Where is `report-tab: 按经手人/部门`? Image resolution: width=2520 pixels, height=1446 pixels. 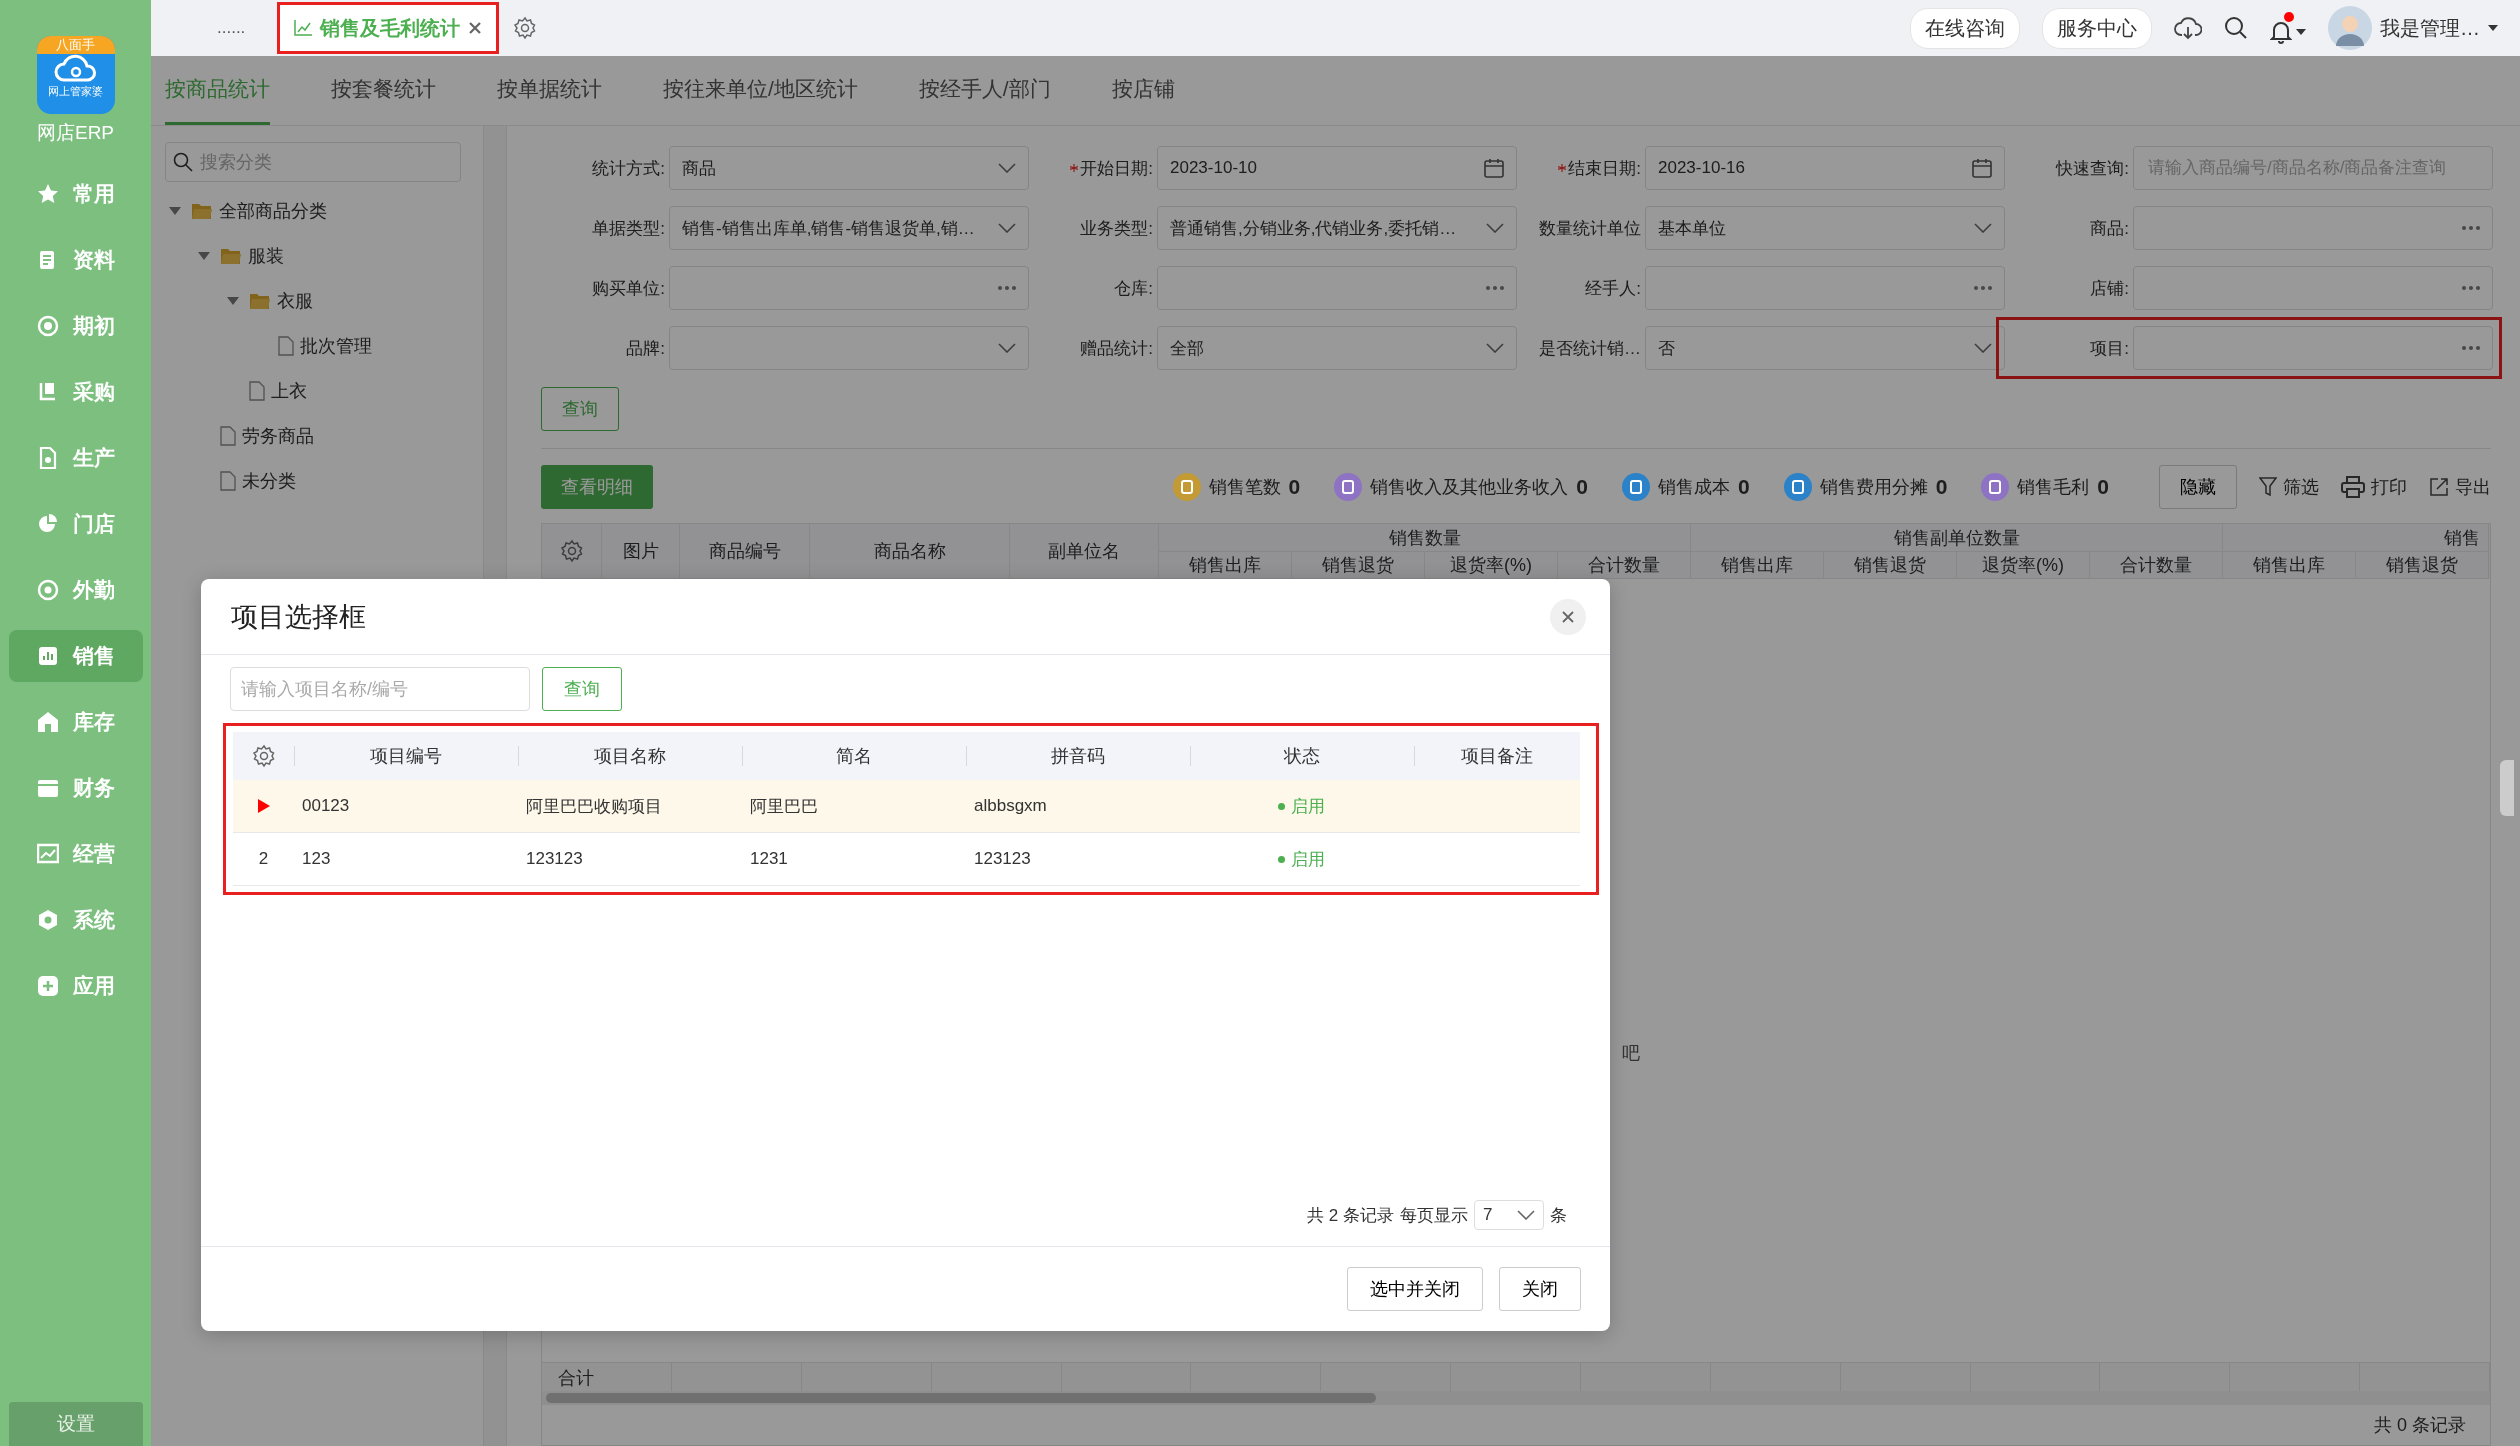
report-tab: 按经手人/部门 is located at coordinates (984, 90).